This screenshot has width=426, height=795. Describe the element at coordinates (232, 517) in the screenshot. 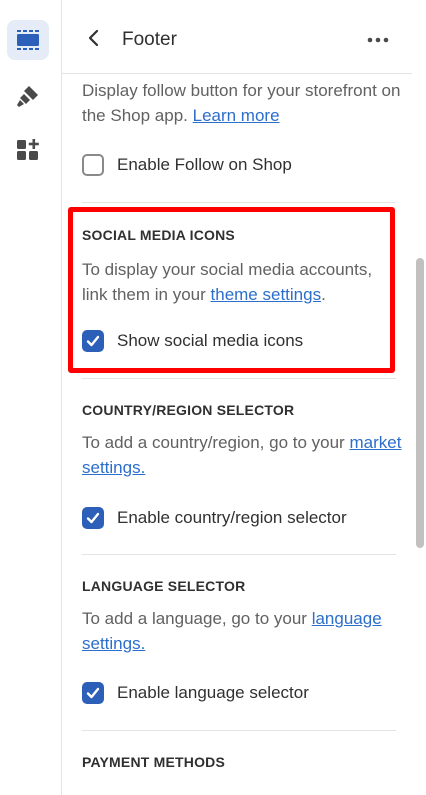

I see `country-selector-label: Enable country/region selector` at that location.